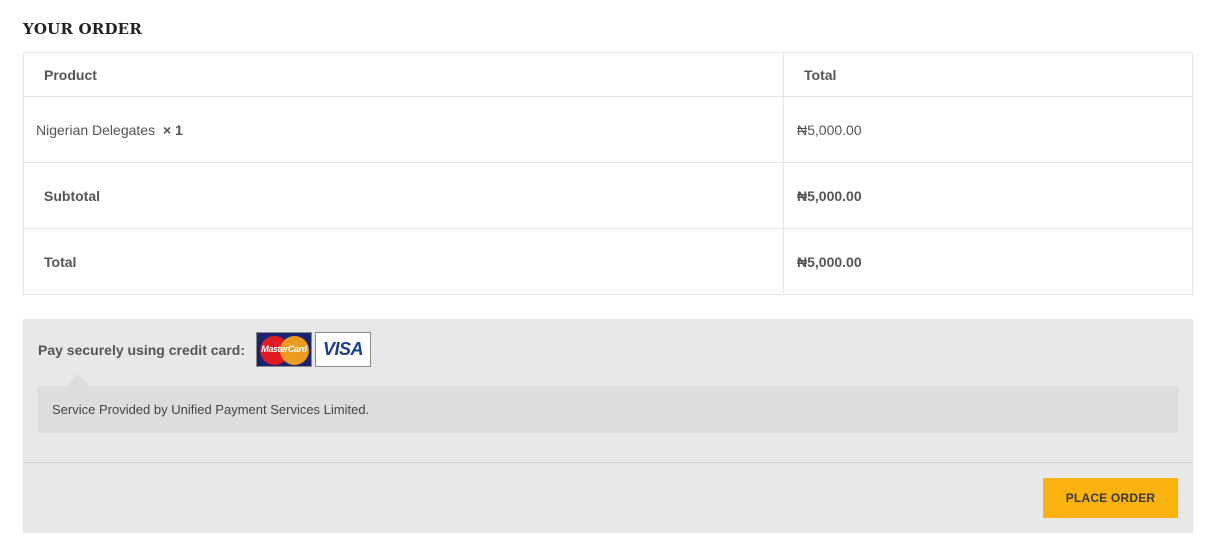 The width and height of the screenshot is (1217, 560). What do you see at coordinates (988, 261) in the screenshot?
I see `total-value: ₦5,000.00` at bounding box center [988, 261].